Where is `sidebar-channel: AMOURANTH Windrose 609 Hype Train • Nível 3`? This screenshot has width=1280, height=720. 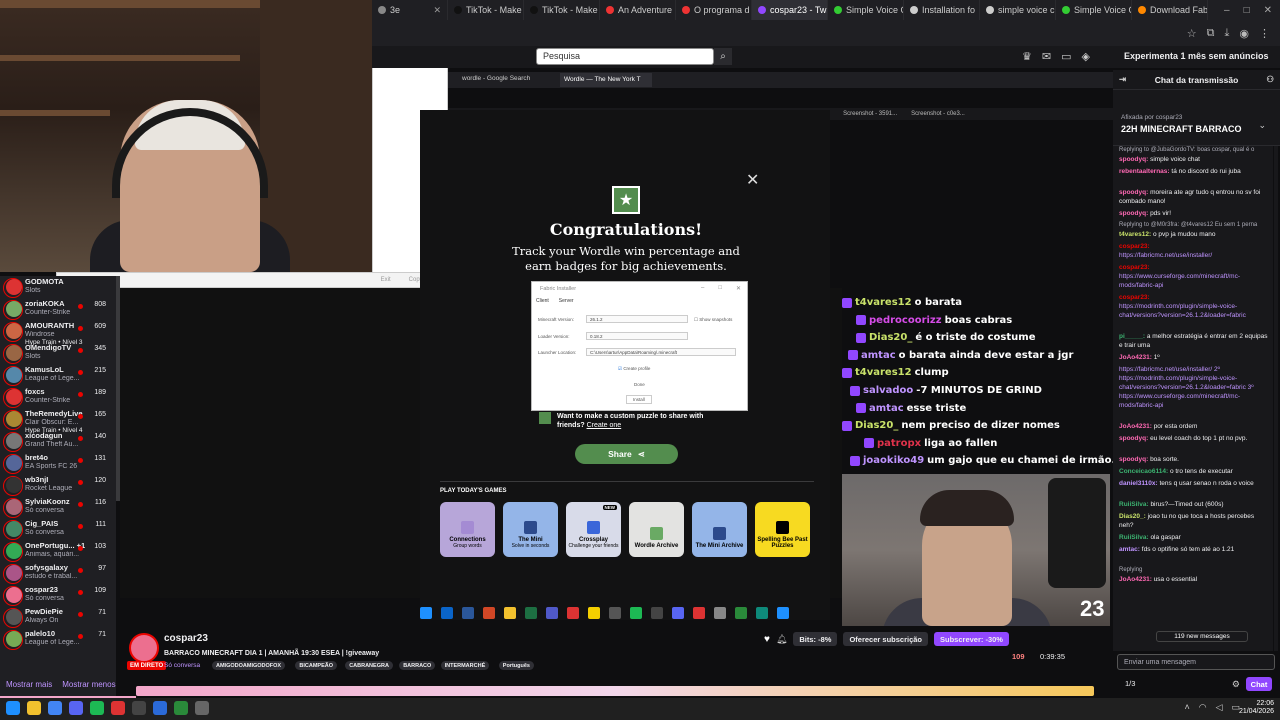 sidebar-channel: AMOURANTH Windrose 609 Hype Train • Nível 3 is located at coordinates (58, 333).